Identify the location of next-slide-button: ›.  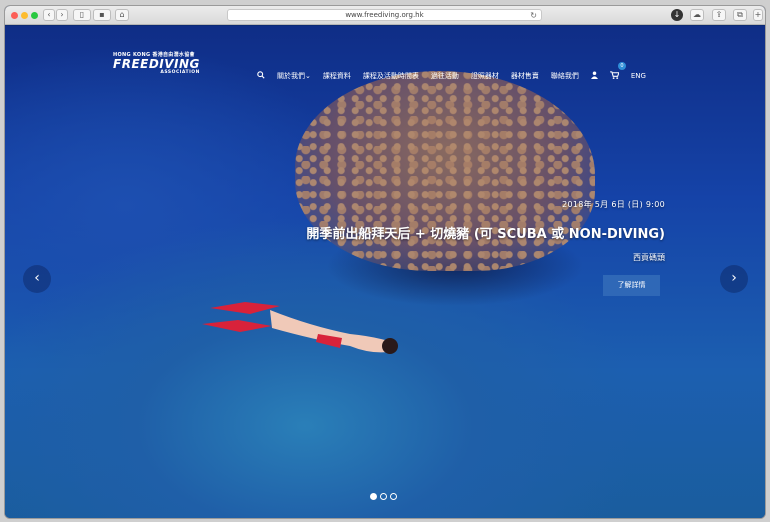
(734, 279).